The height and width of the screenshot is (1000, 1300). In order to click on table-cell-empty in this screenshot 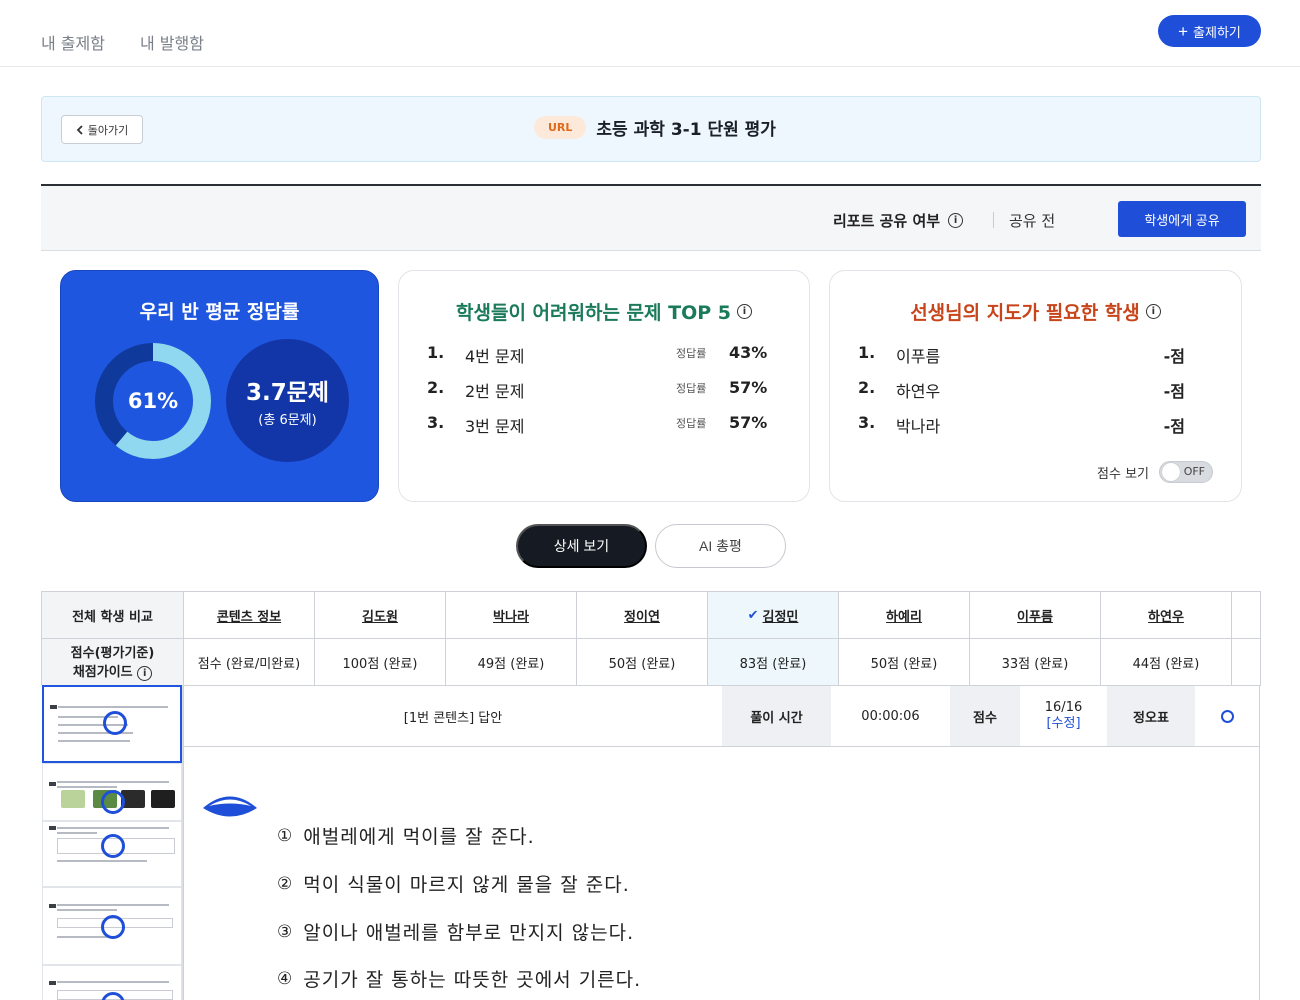, I will do `click(1246, 615)`.